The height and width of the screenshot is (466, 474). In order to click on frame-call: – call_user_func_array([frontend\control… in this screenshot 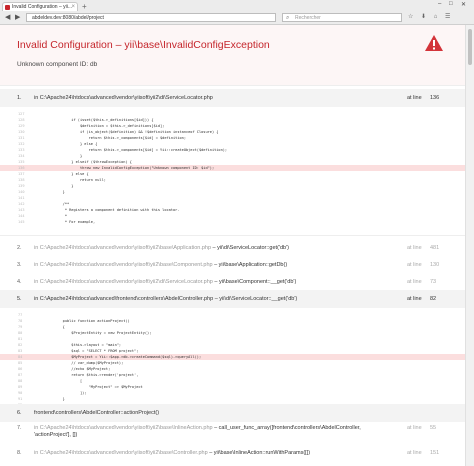, I will do `click(286, 428)`.